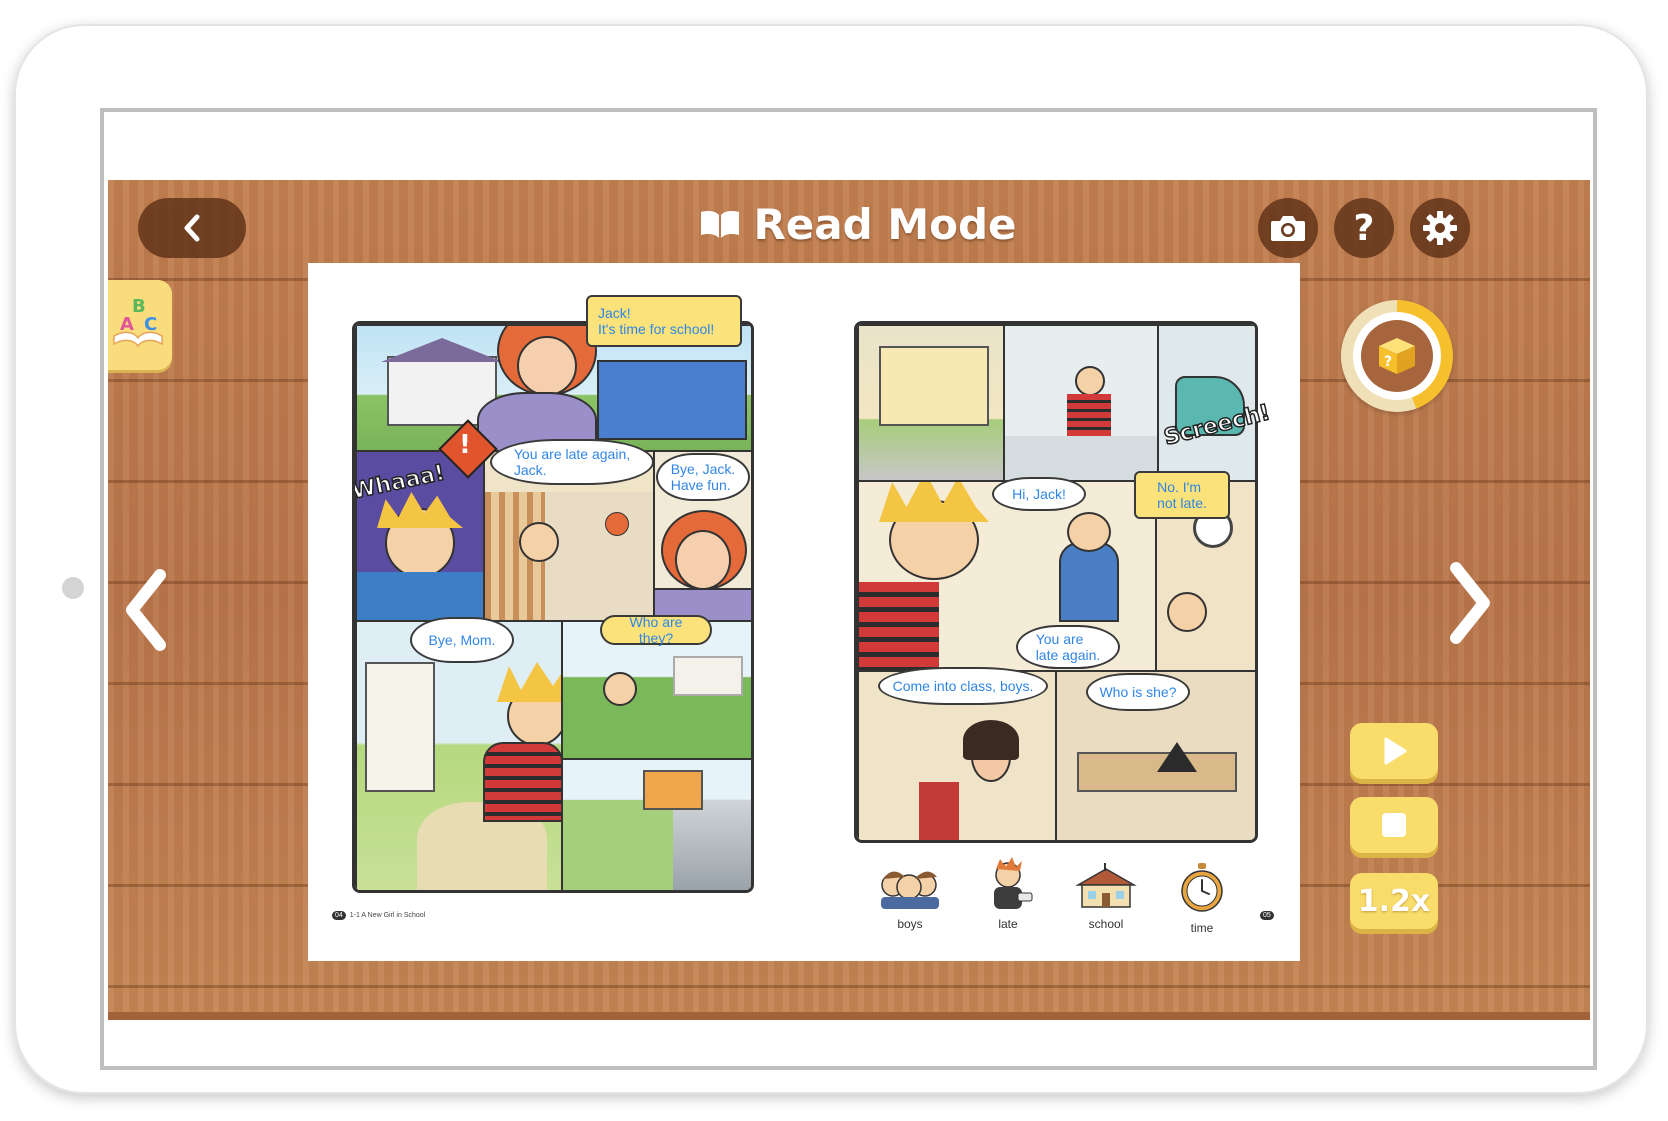  I want to click on comic-panel-r2, so click(1081, 403).